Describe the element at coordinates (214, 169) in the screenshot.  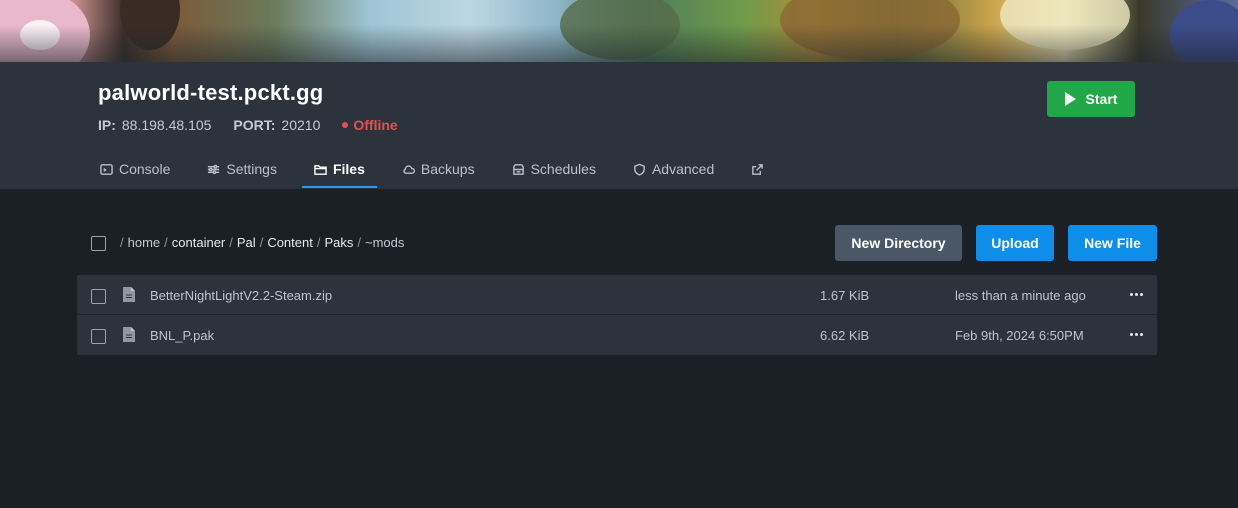
I see `sliders-icon` at that location.